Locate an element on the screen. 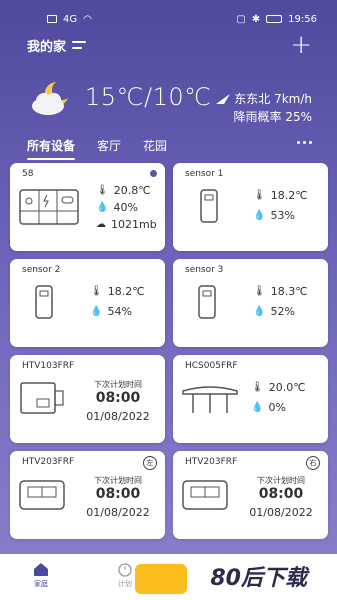 The height and width of the screenshot is (600, 337). wifi-icon: ◠ is located at coordinates (87, 19).